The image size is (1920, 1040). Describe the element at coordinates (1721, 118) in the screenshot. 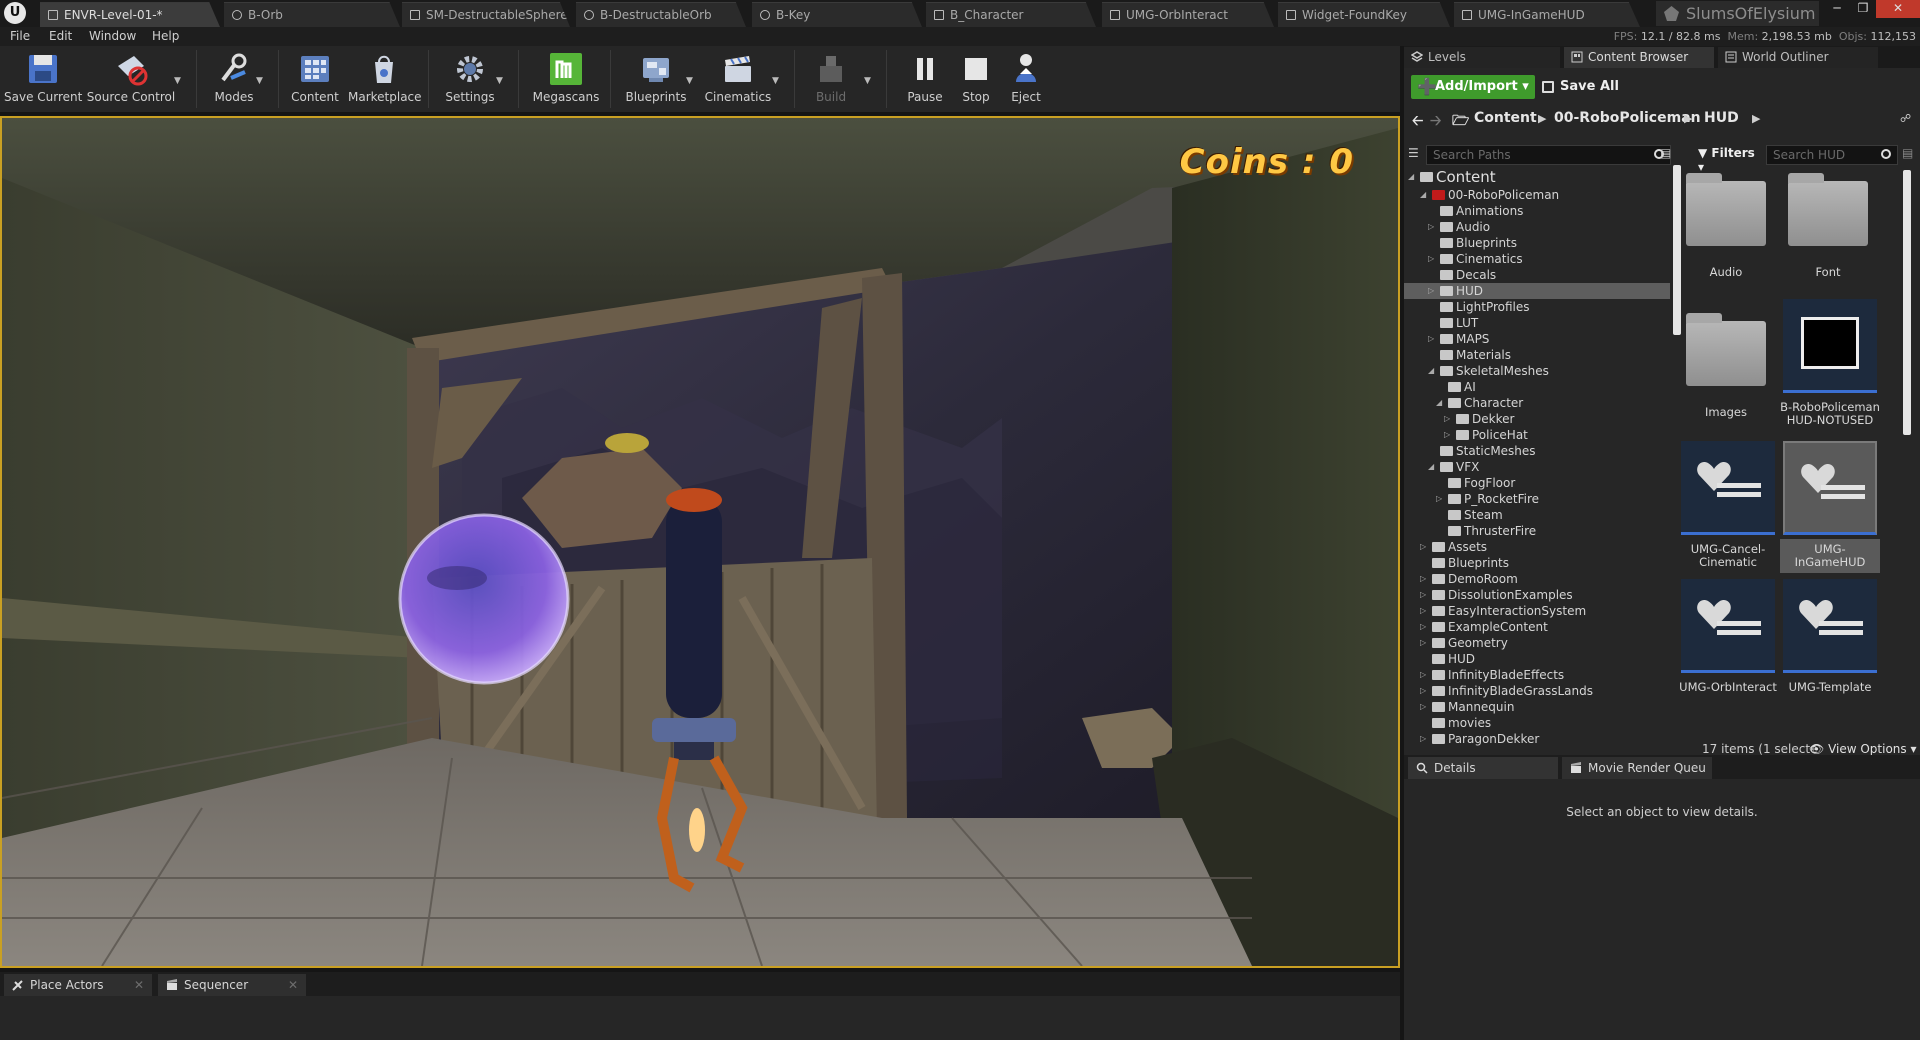

I see `breadcrumb-hud: HUD` at that location.